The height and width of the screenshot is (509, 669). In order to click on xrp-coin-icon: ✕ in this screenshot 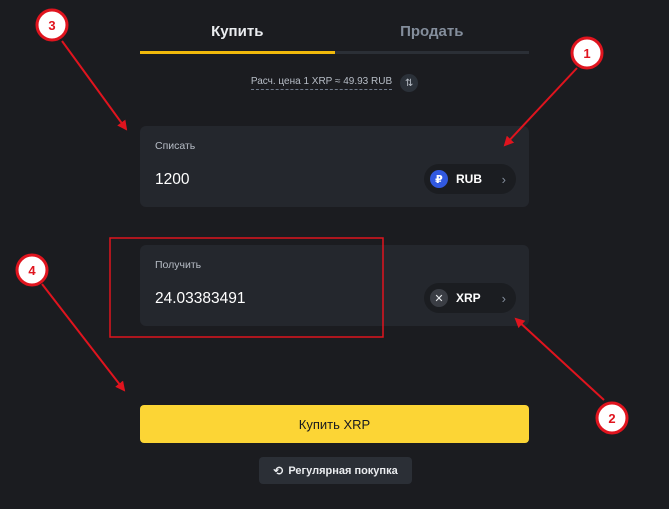, I will do `click(439, 298)`.